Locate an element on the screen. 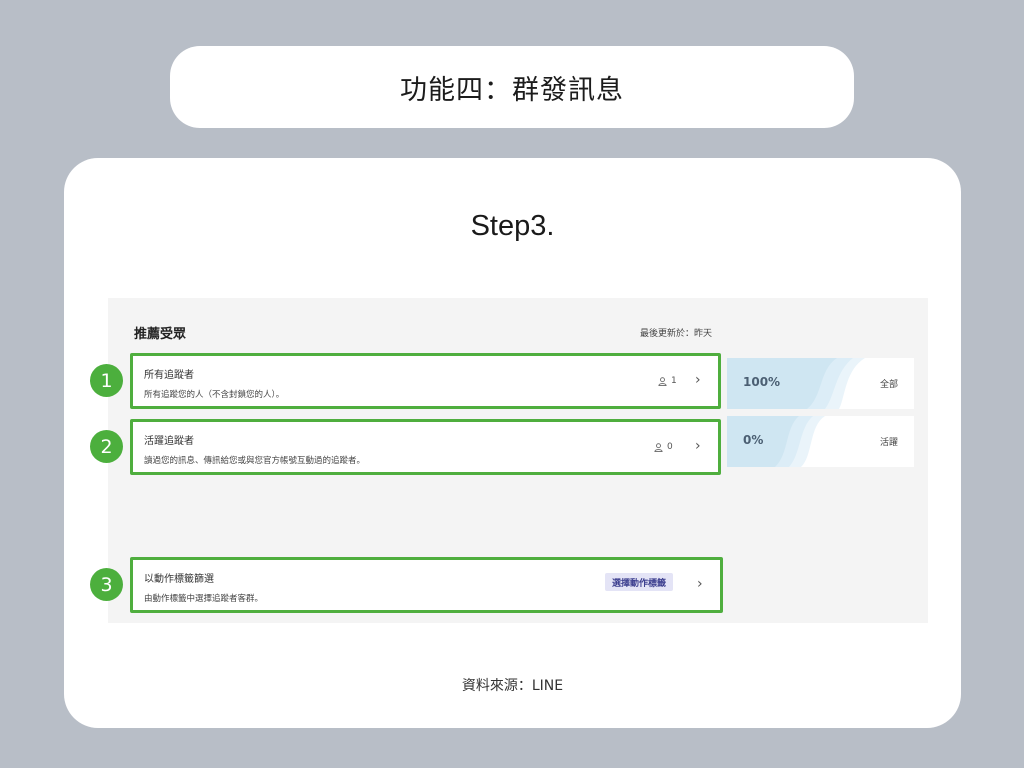  row-description: 由動作標籤中選擇追蹤者客群。 is located at coordinates (204, 599).